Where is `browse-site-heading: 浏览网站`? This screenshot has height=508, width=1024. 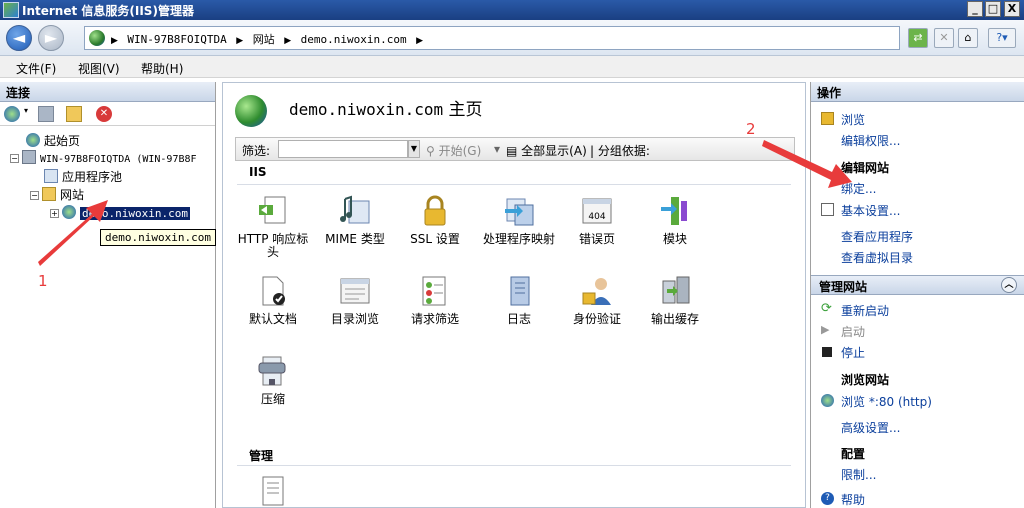 browse-site-heading: 浏览网站 is located at coordinates (865, 380).